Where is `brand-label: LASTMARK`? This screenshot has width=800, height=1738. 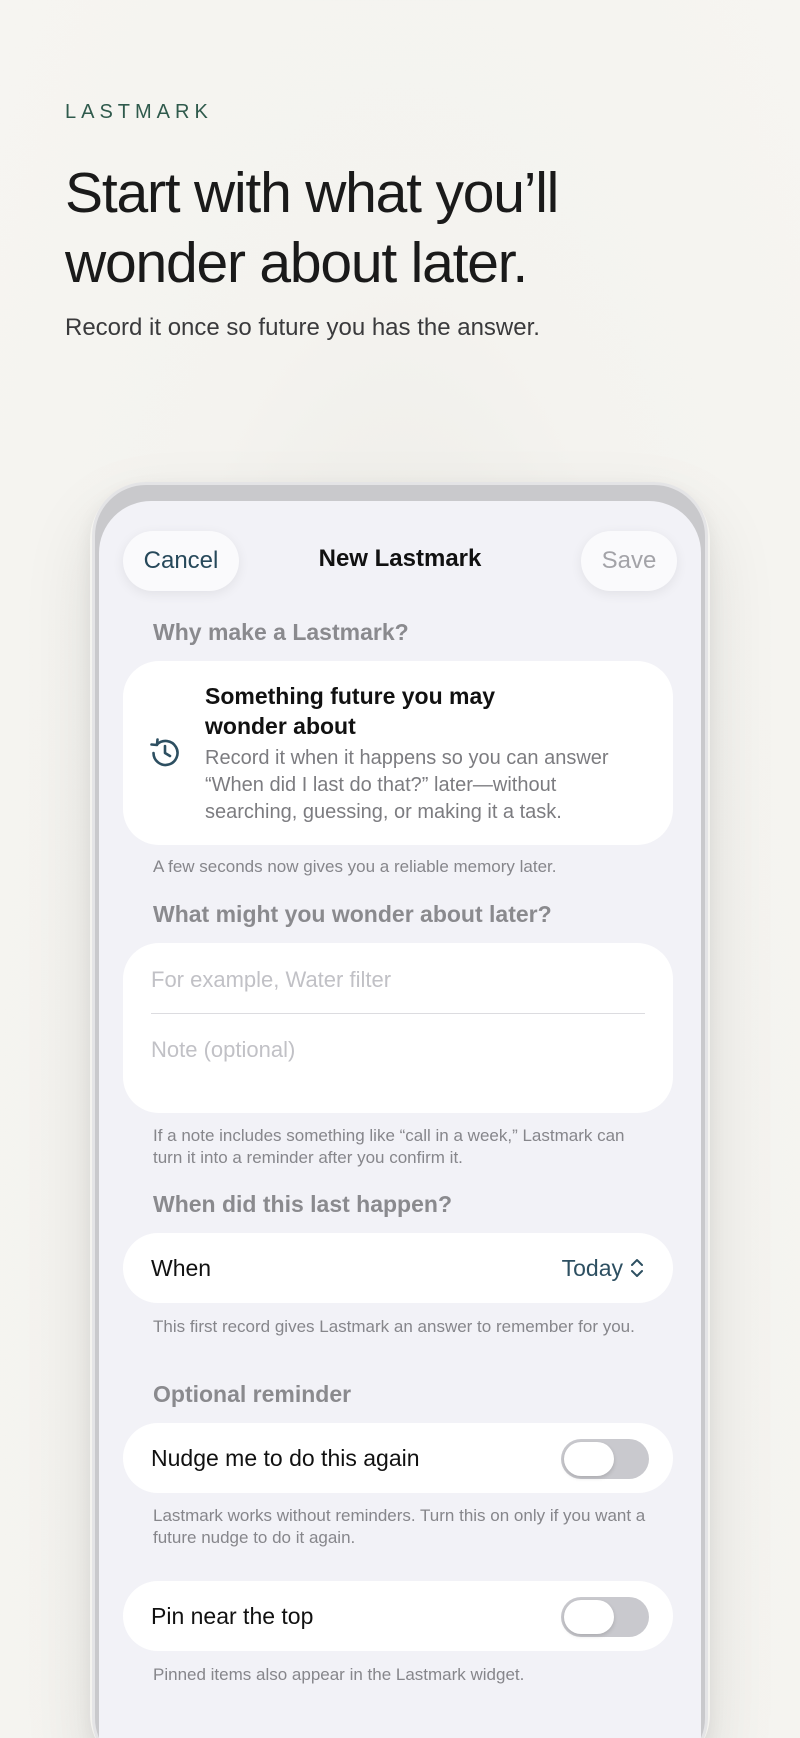 brand-label: LASTMARK is located at coordinates (139, 112).